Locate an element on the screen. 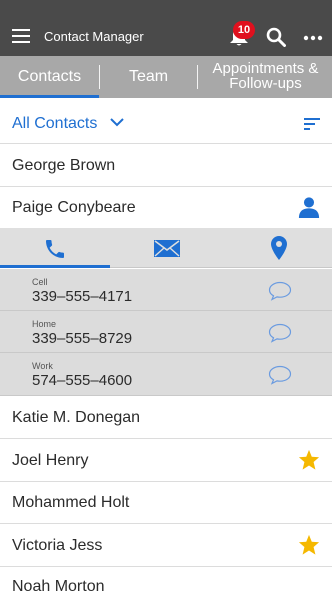 The image size is (332, 591). contact-name: Noah Morton is located at coordinates (58, 584).